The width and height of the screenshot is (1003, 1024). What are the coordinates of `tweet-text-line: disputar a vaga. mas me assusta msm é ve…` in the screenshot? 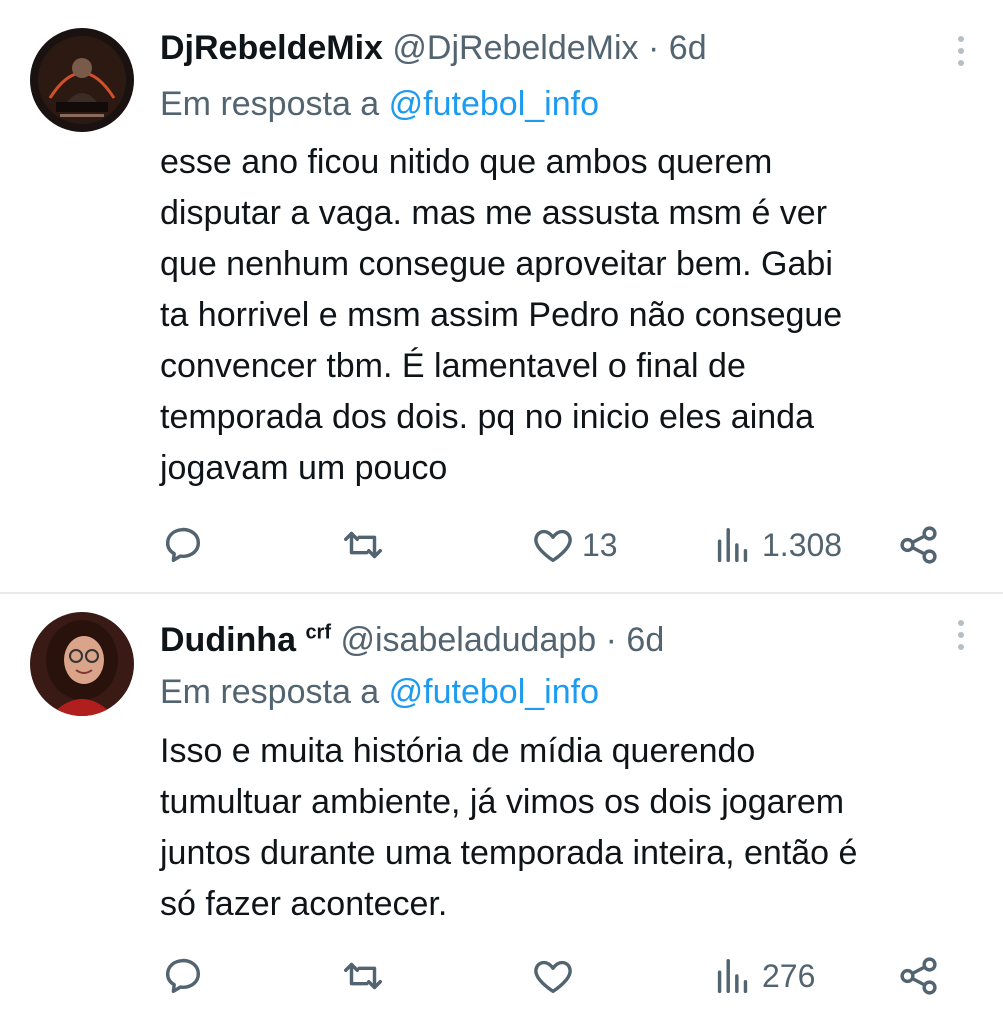 It's located at (494, 213).